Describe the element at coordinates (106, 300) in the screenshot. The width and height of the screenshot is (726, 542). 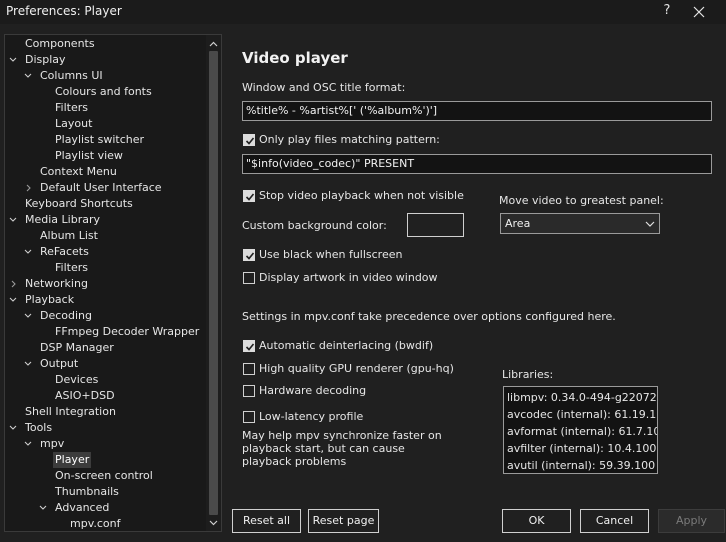
I see `tree-item: Playback` at that location.